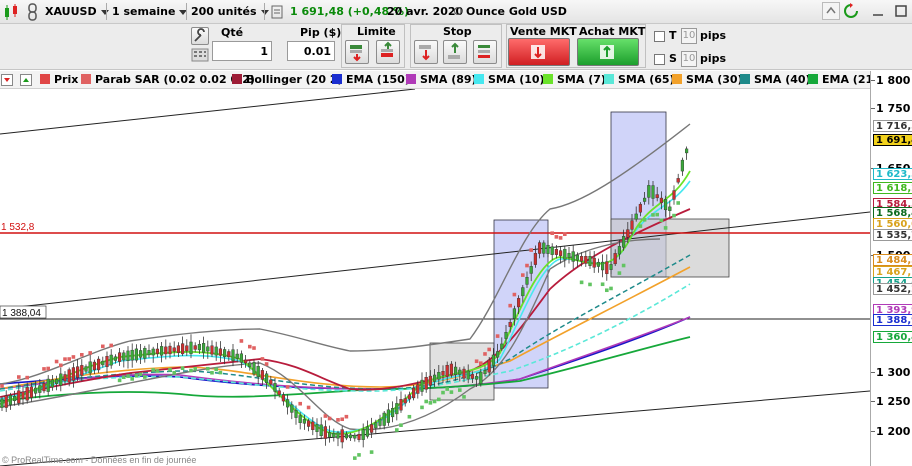 Image resolution: width=912 pixels, height=466 pixels. I want to click on candlestick-icon, so click(12, 12).